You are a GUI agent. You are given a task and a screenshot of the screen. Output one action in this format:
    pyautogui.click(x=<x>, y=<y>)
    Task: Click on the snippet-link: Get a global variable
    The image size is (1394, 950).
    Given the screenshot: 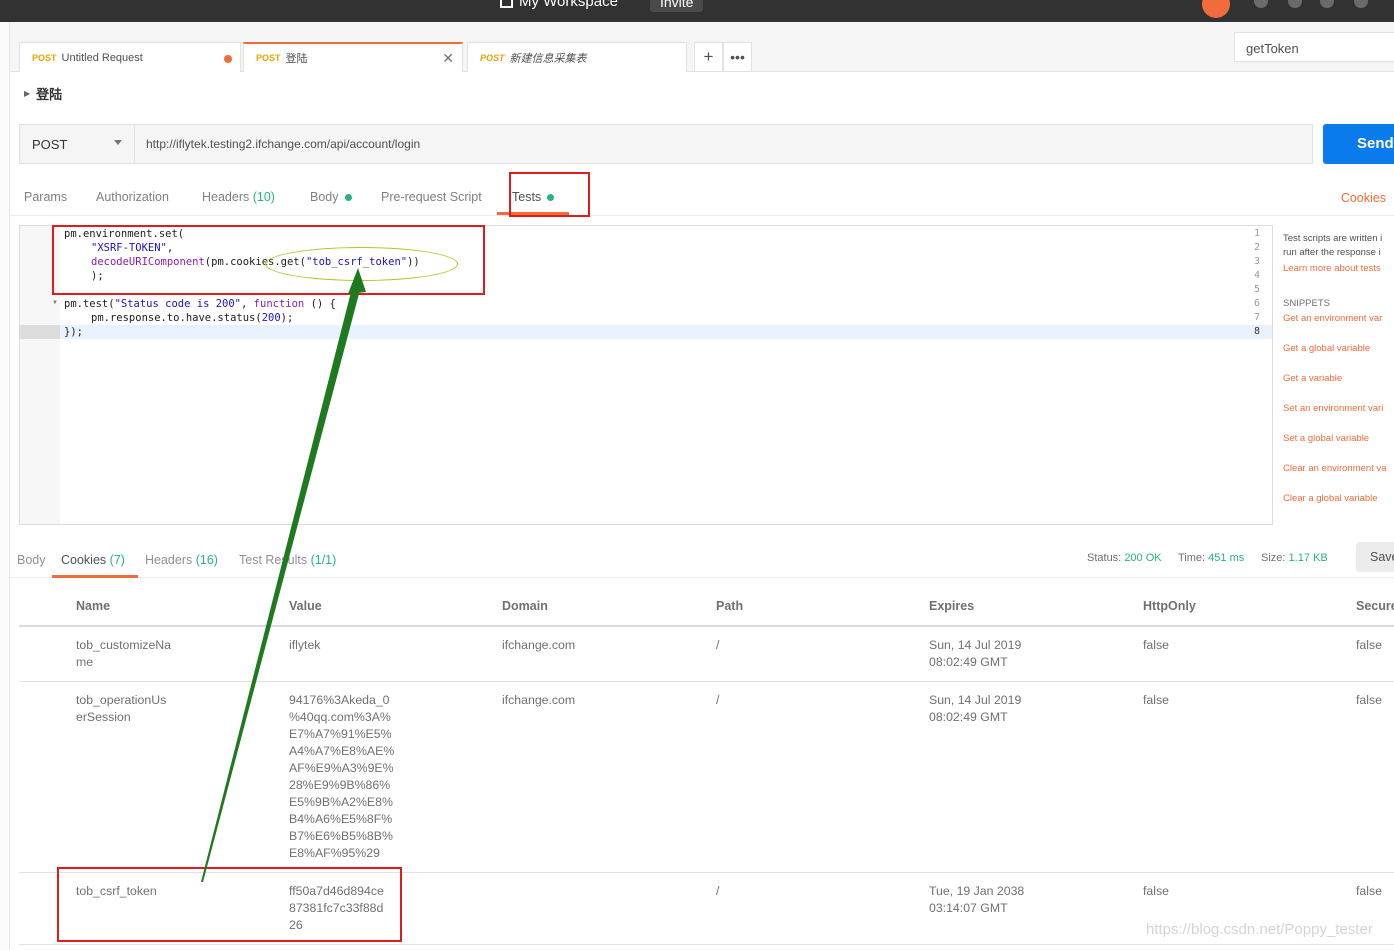 What is the action you would take?
    pyautogui.click(x=1338, y=357)
    